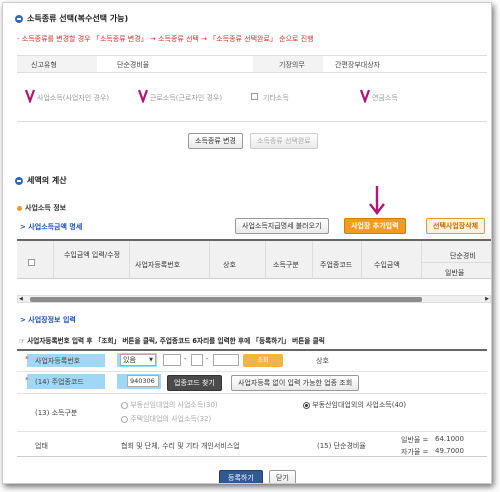 This screenshot has width=500, height=492. I want to click on tax-calc-title-text: 세액의 계산, so click(47, 180).